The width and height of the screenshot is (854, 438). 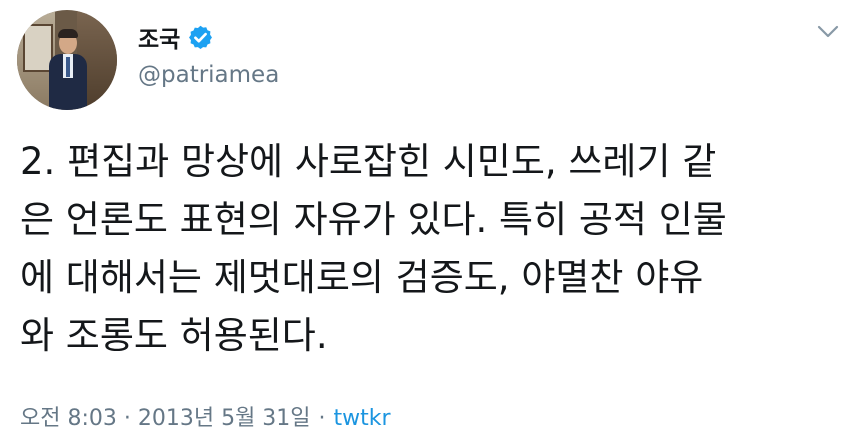 What do you see at coordinates (68, 67) in the screenshot?
I see `avatar-figure-tie` at bounding box center [68, 67].